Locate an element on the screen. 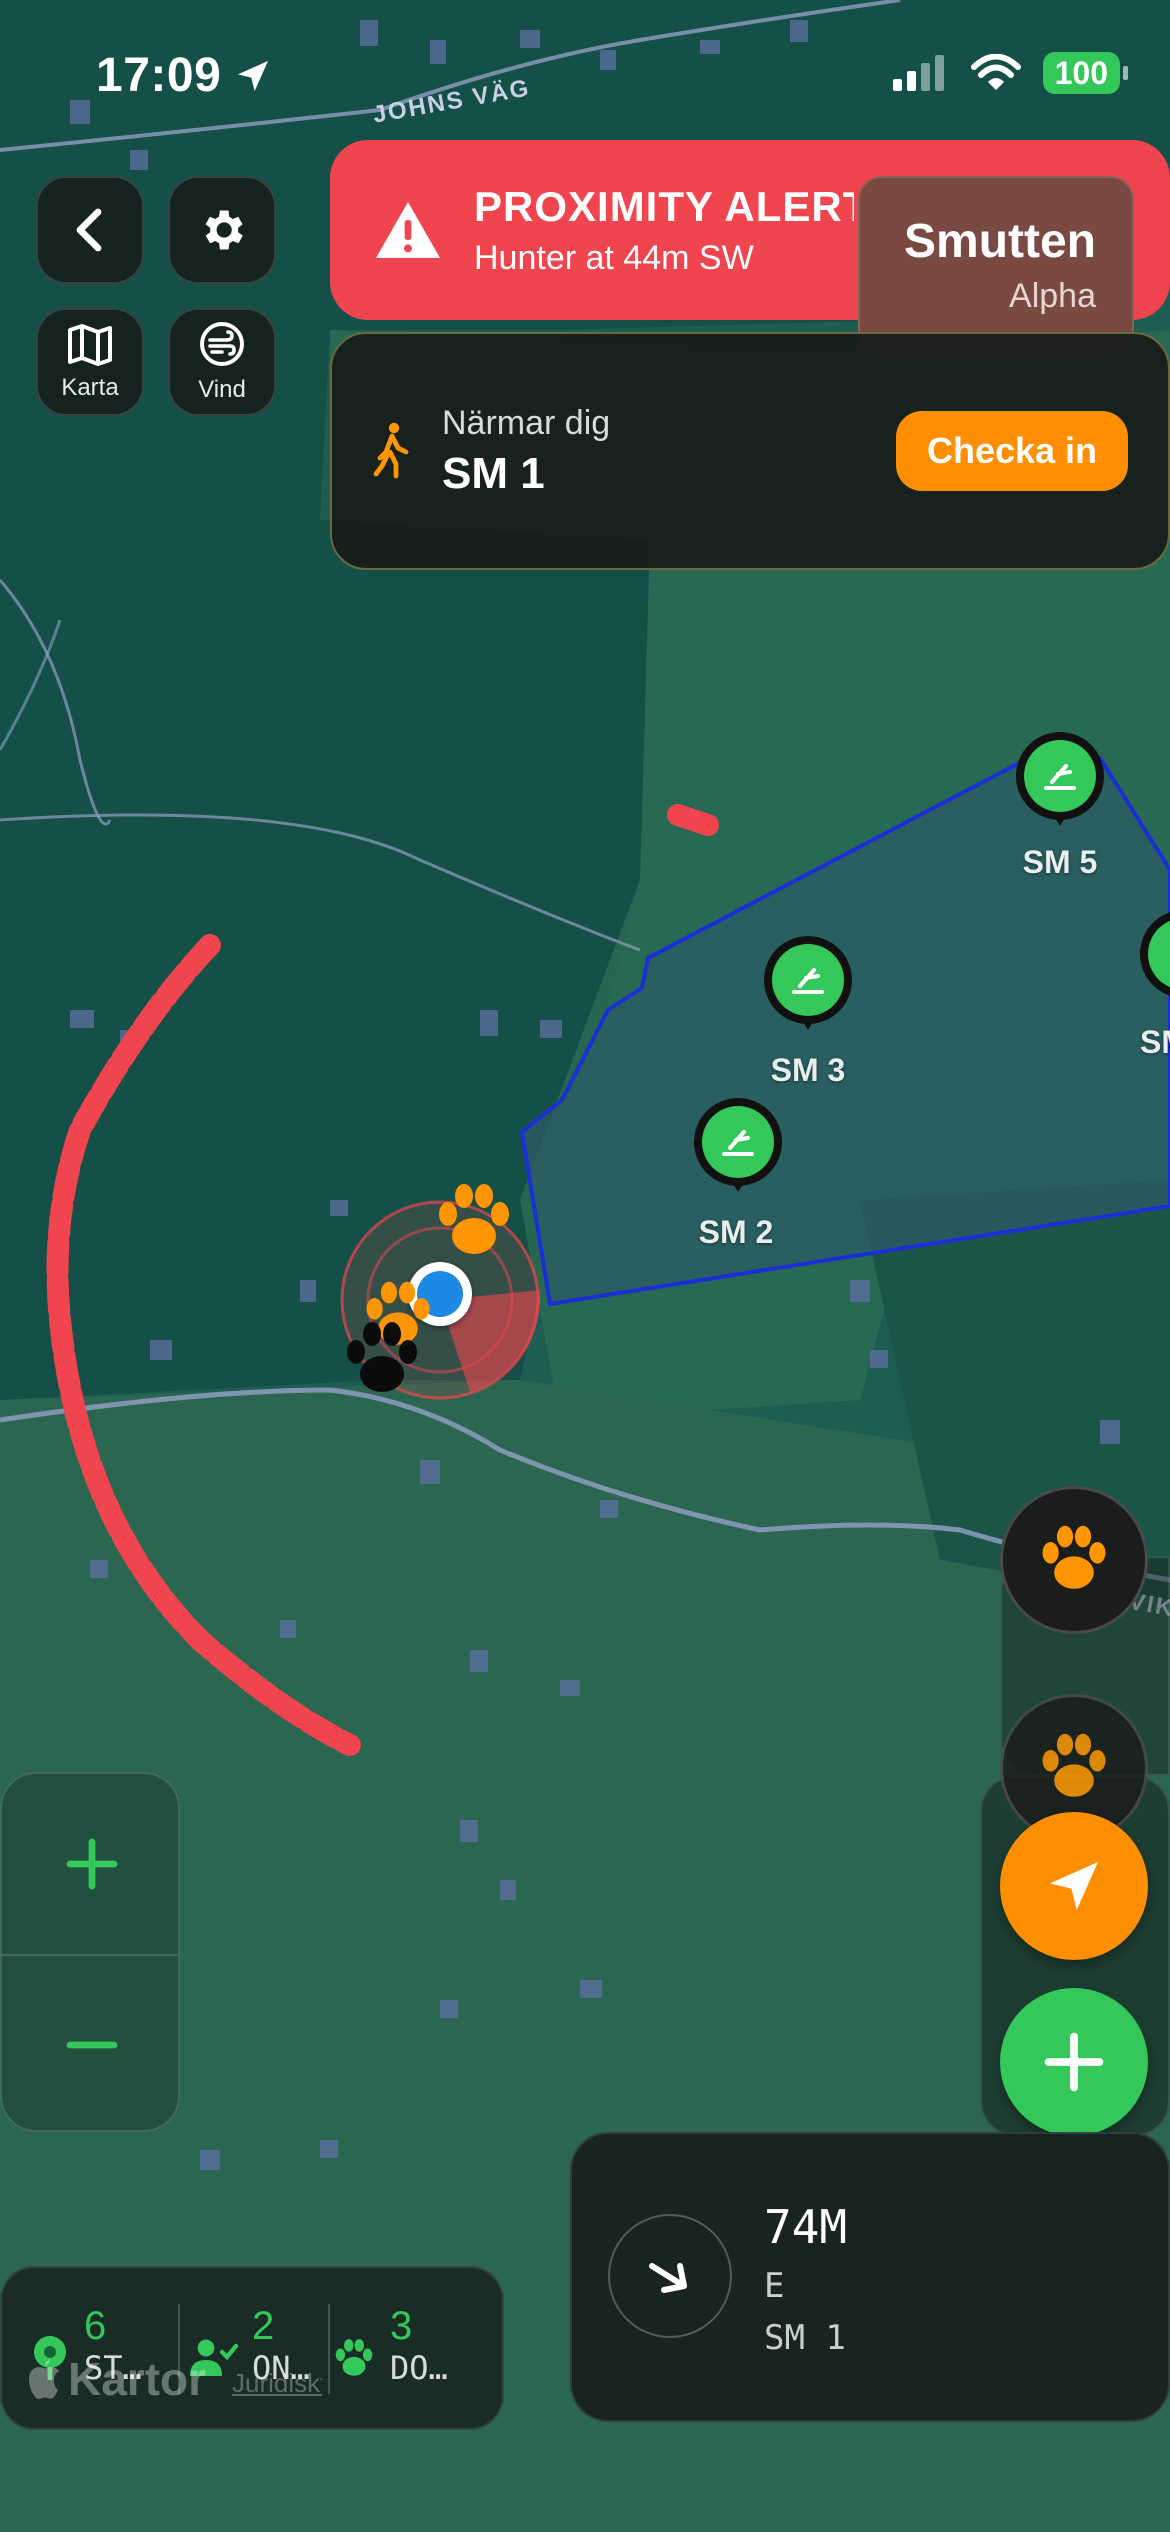 Image resolution: width=1170 pixels, height=2532 pixels. direction-compass is located at coordinates (670, 2276).